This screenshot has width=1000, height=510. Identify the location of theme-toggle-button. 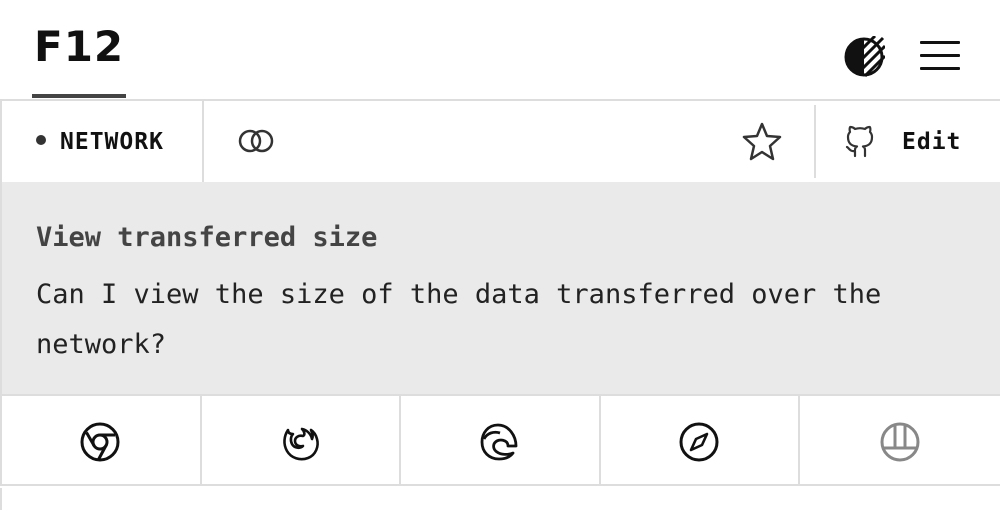
(864, 57).